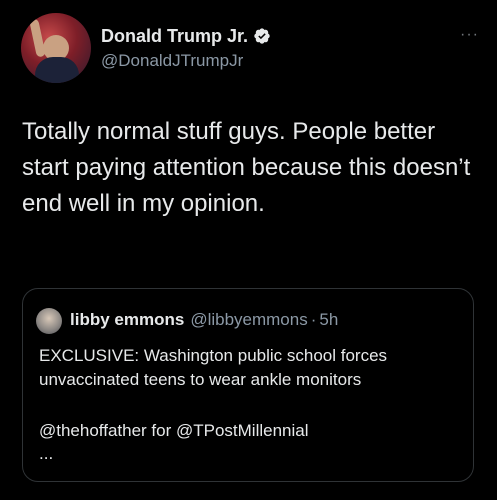 The height and width of the screenshot is (500, 497). I want to click on quoted-author-name: libby emmons, so click(127, 320).